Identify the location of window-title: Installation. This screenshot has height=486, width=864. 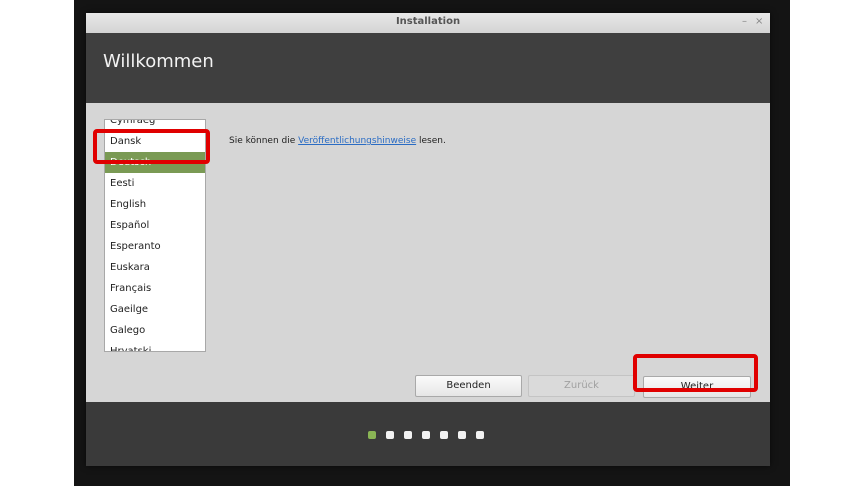
(428, 21).